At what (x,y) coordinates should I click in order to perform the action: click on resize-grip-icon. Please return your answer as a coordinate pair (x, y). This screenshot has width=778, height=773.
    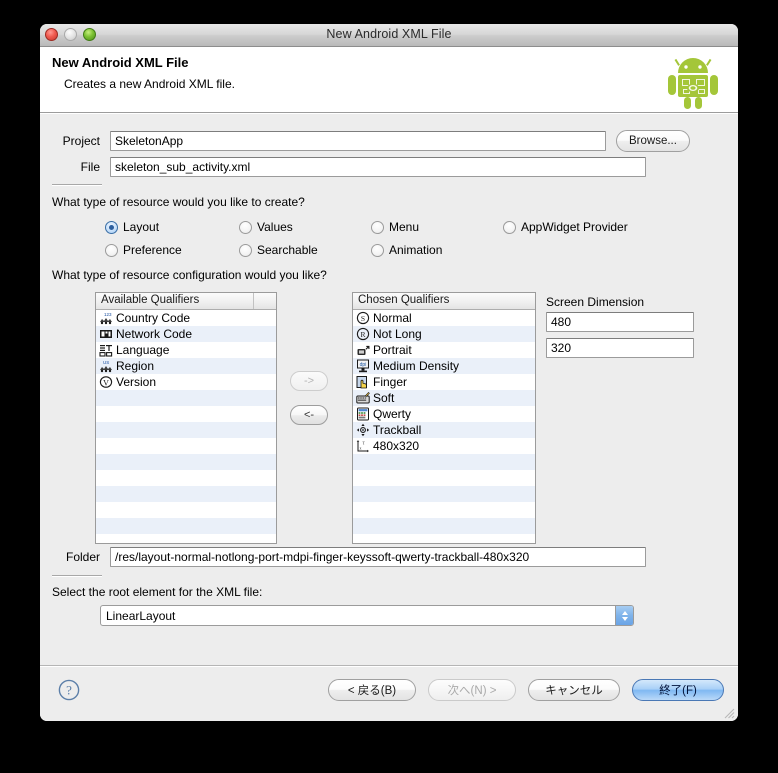
    Looking at the image, I should click on (728, 712).